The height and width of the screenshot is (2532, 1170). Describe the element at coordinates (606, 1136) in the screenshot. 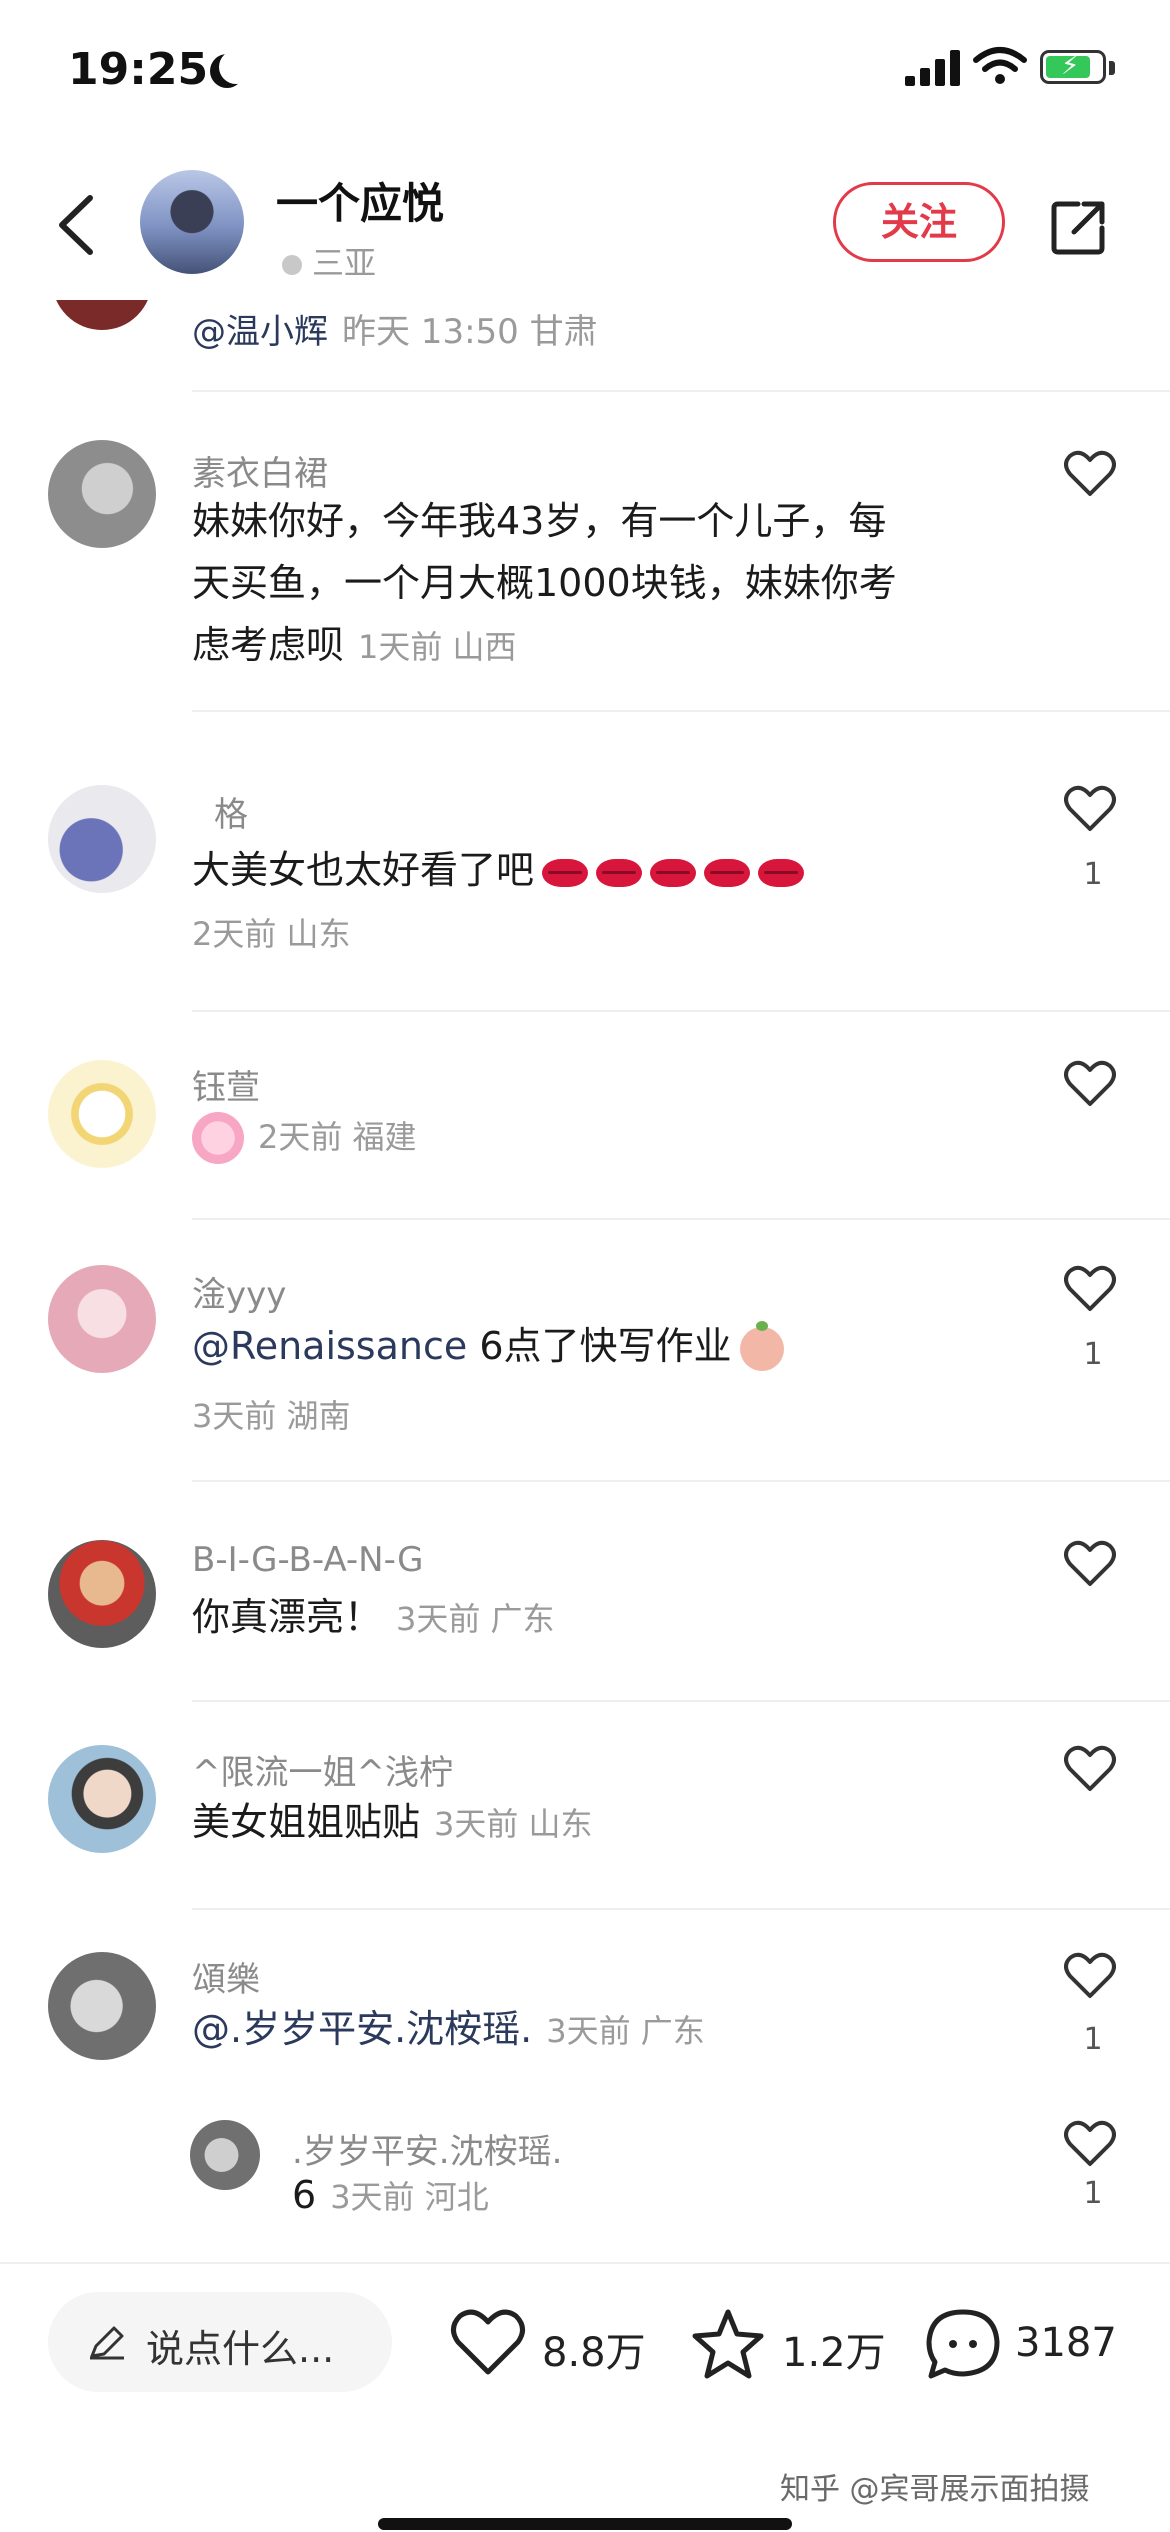

I see `comment-text: 2天前 福建` at that location.